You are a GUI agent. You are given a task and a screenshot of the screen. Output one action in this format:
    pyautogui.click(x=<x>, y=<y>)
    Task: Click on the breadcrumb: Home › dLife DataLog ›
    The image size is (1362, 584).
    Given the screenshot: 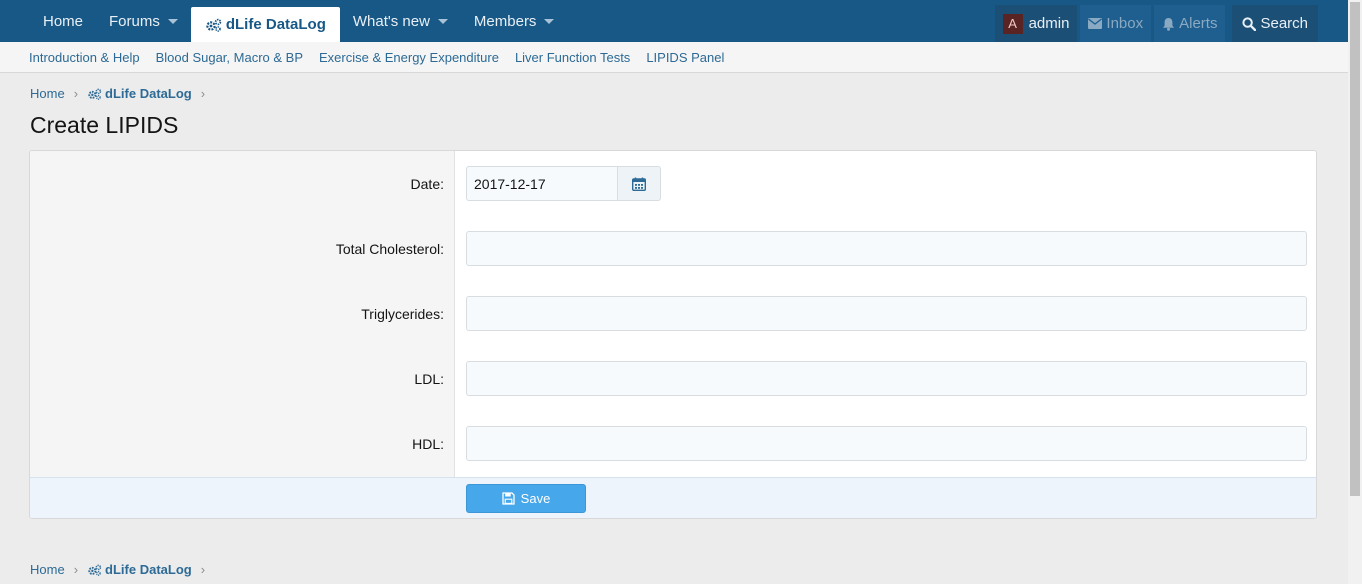 What is the action you would take?
    pyautogui.click(x=122, y=93)
    